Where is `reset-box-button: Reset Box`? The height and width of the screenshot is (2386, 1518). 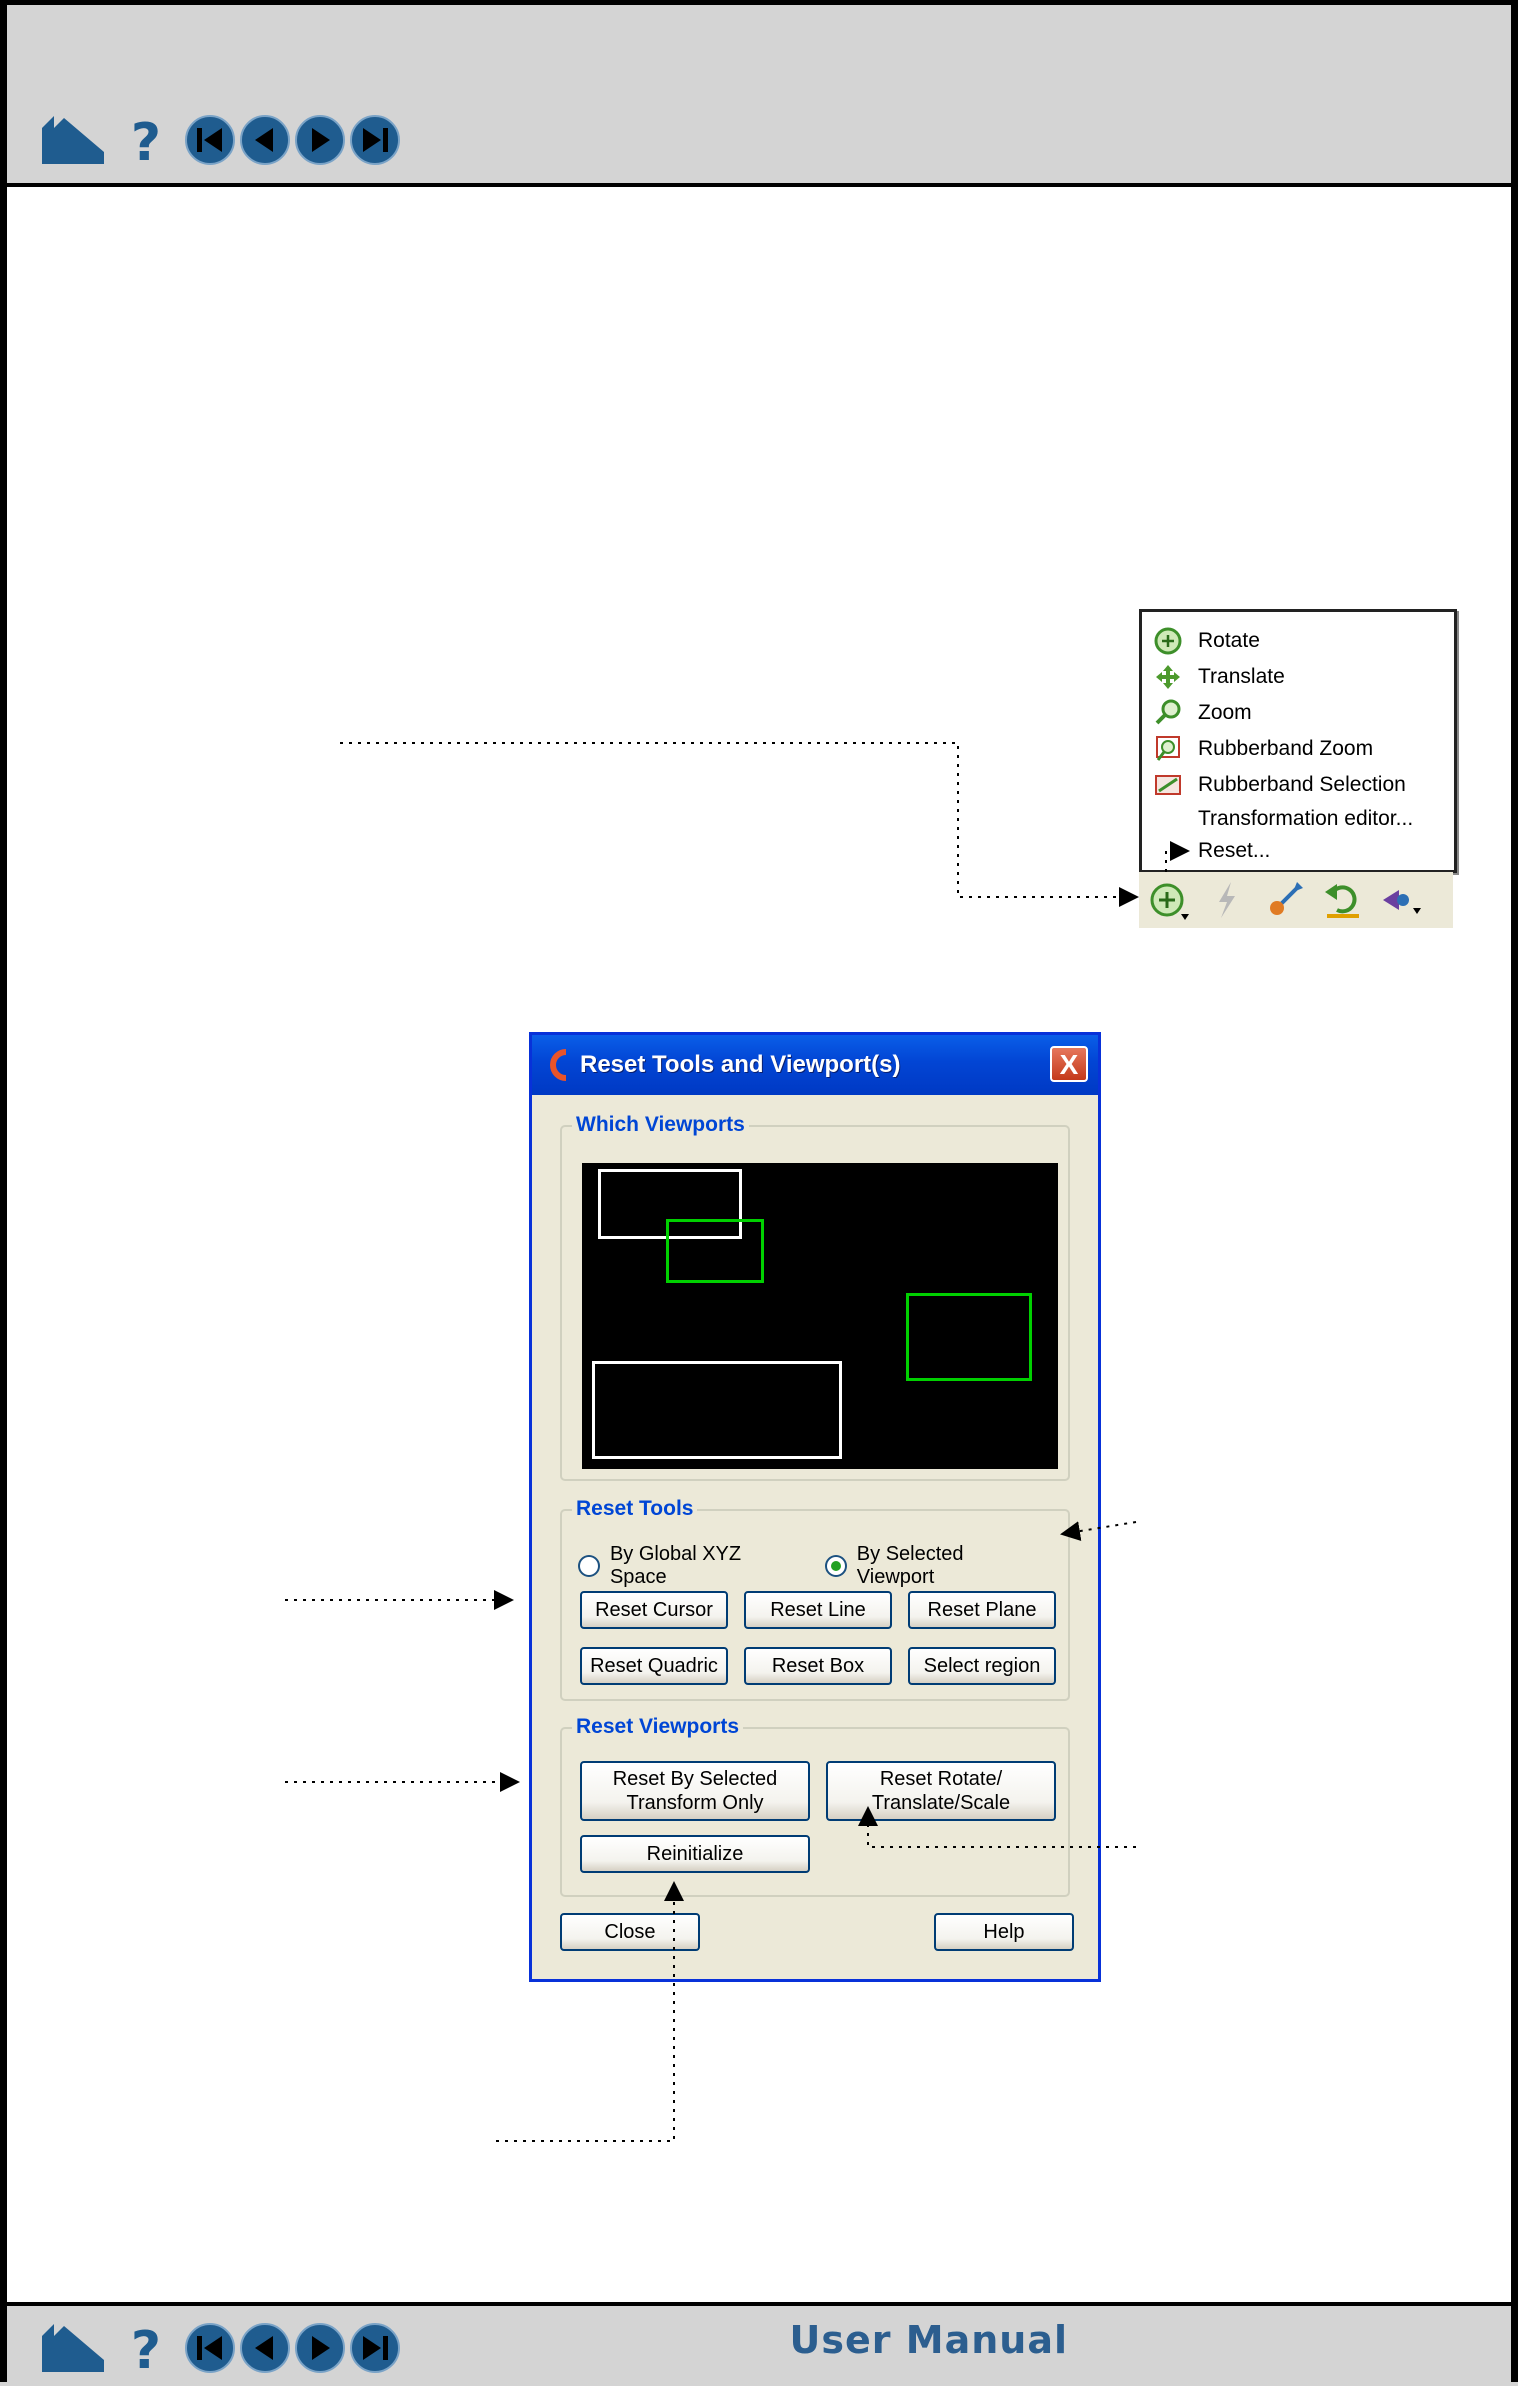
reset-box-button: Reset Box is located at coordinates (818, 1666).